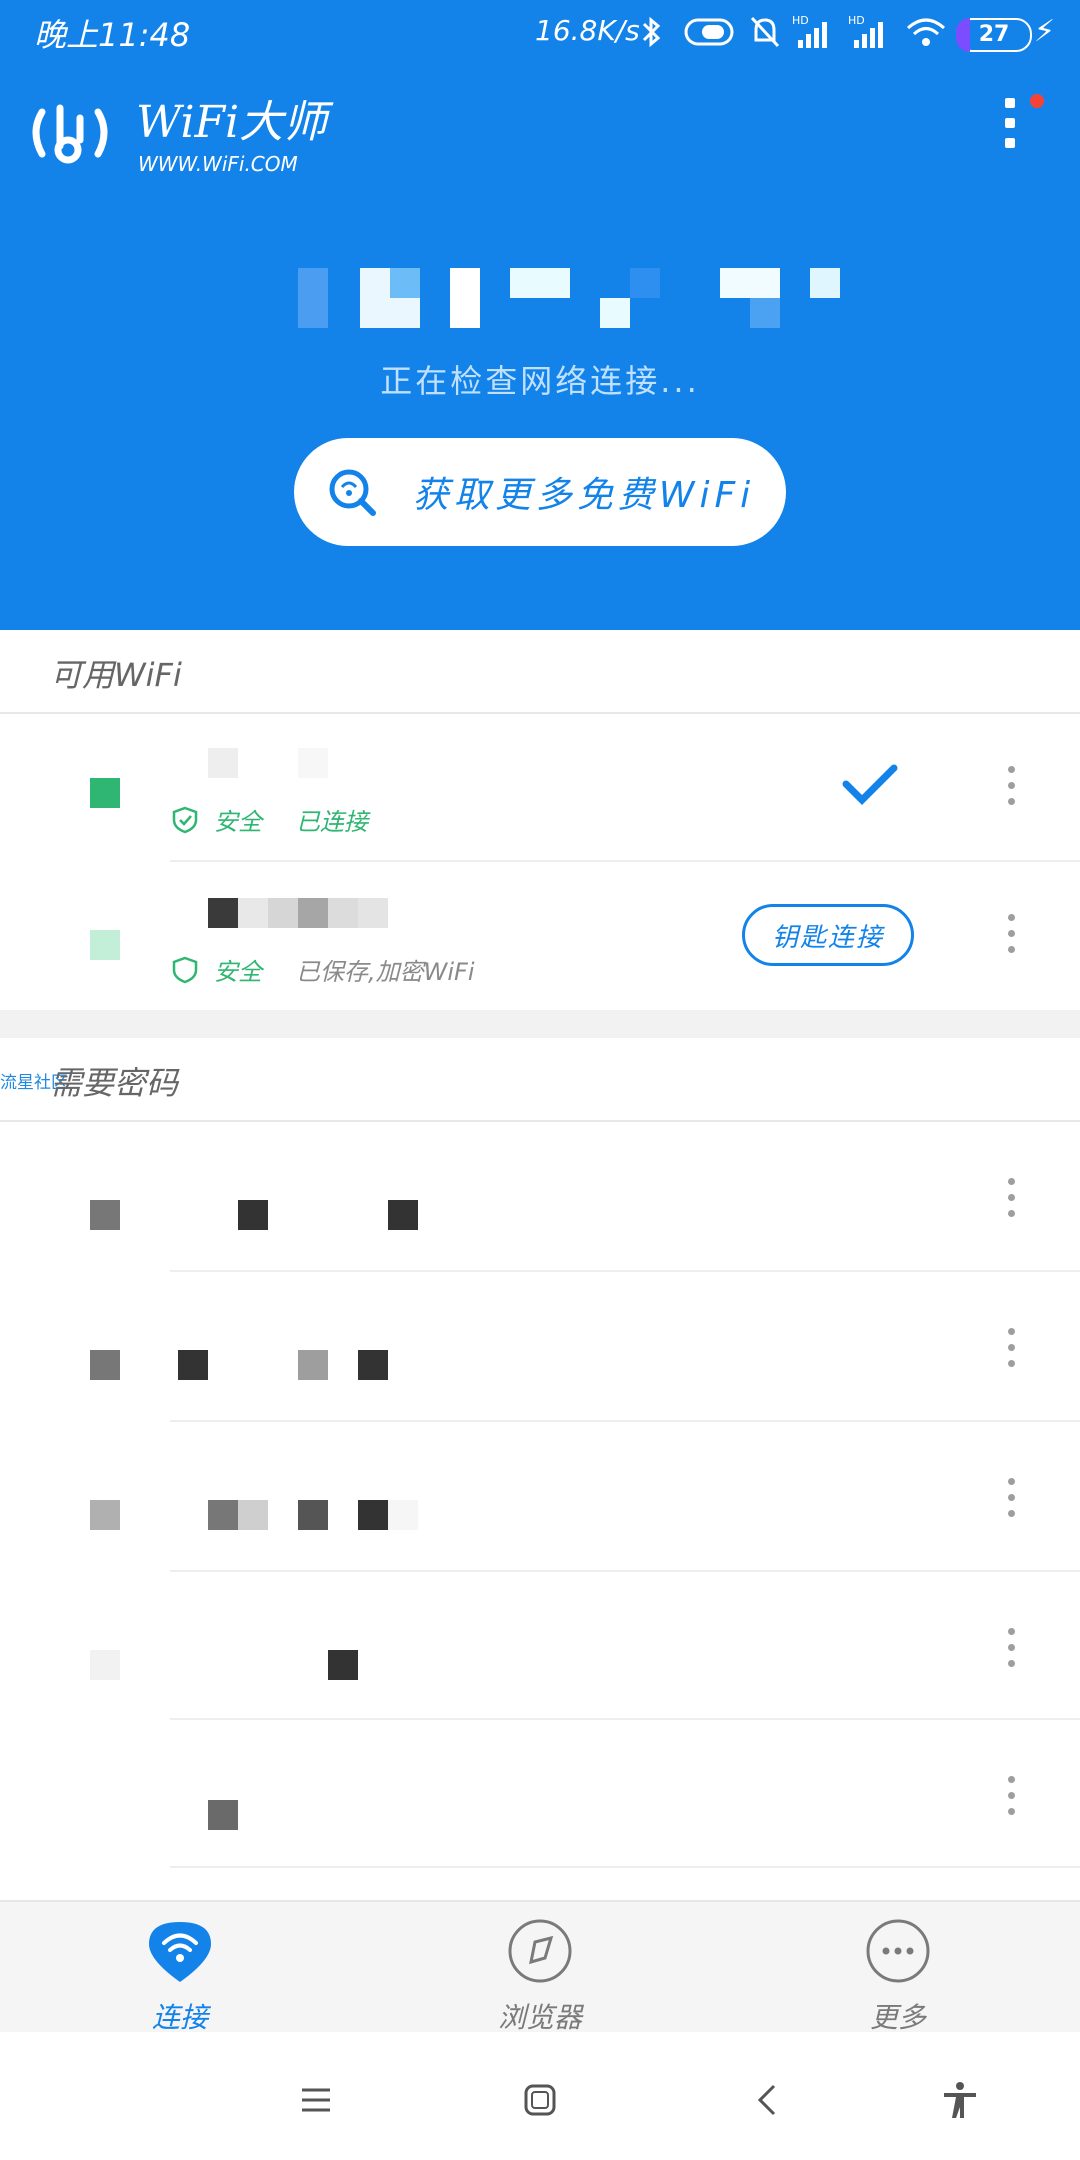  What do you see at coordinates (316, 2100) in the screenshot?
I see `recents-icon` at bounding box center [316, 2100].